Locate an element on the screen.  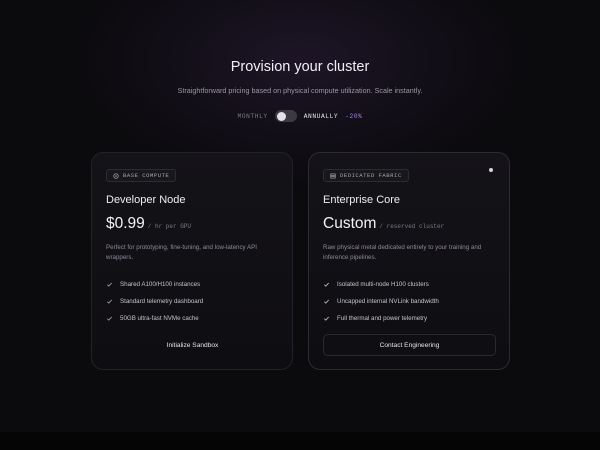
feature-item: Standard telemetry dashboard is located at coordinates (154, 301).